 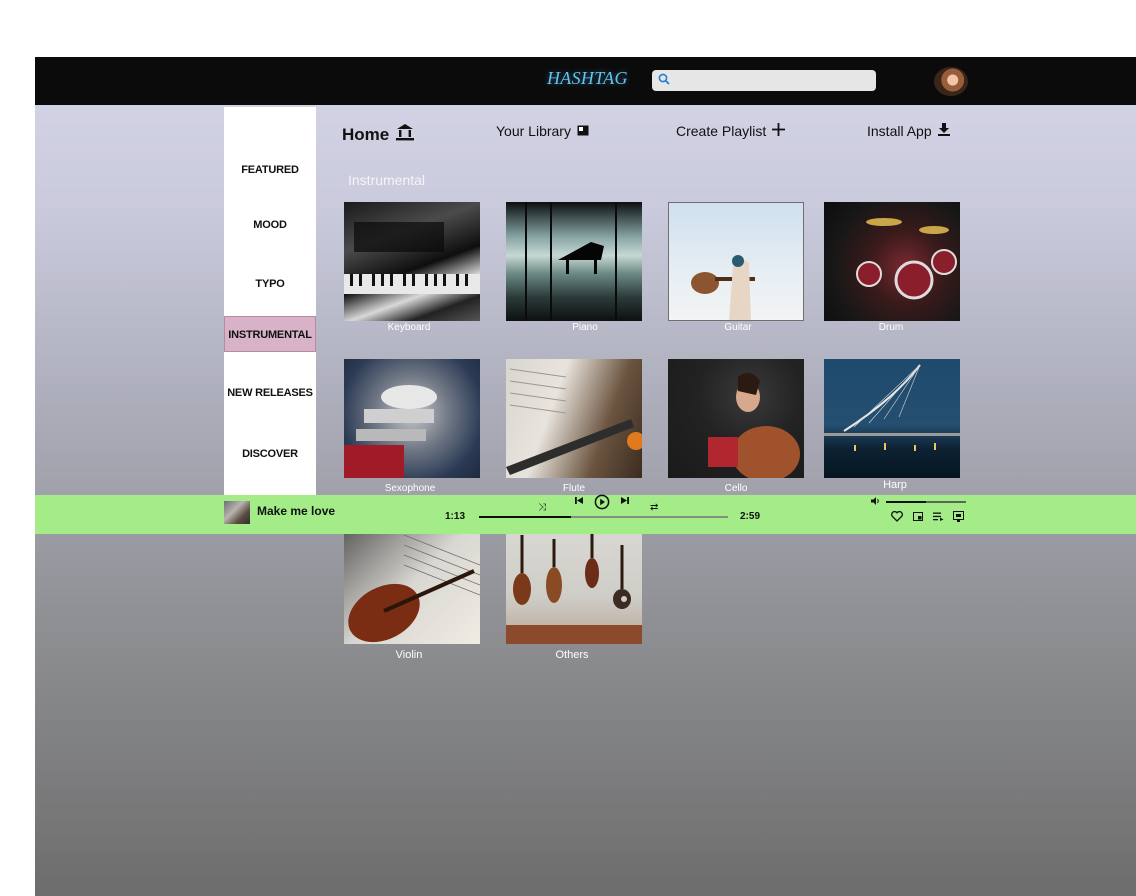 I want to click on connect-device-icon, so click(x=958, y=518).